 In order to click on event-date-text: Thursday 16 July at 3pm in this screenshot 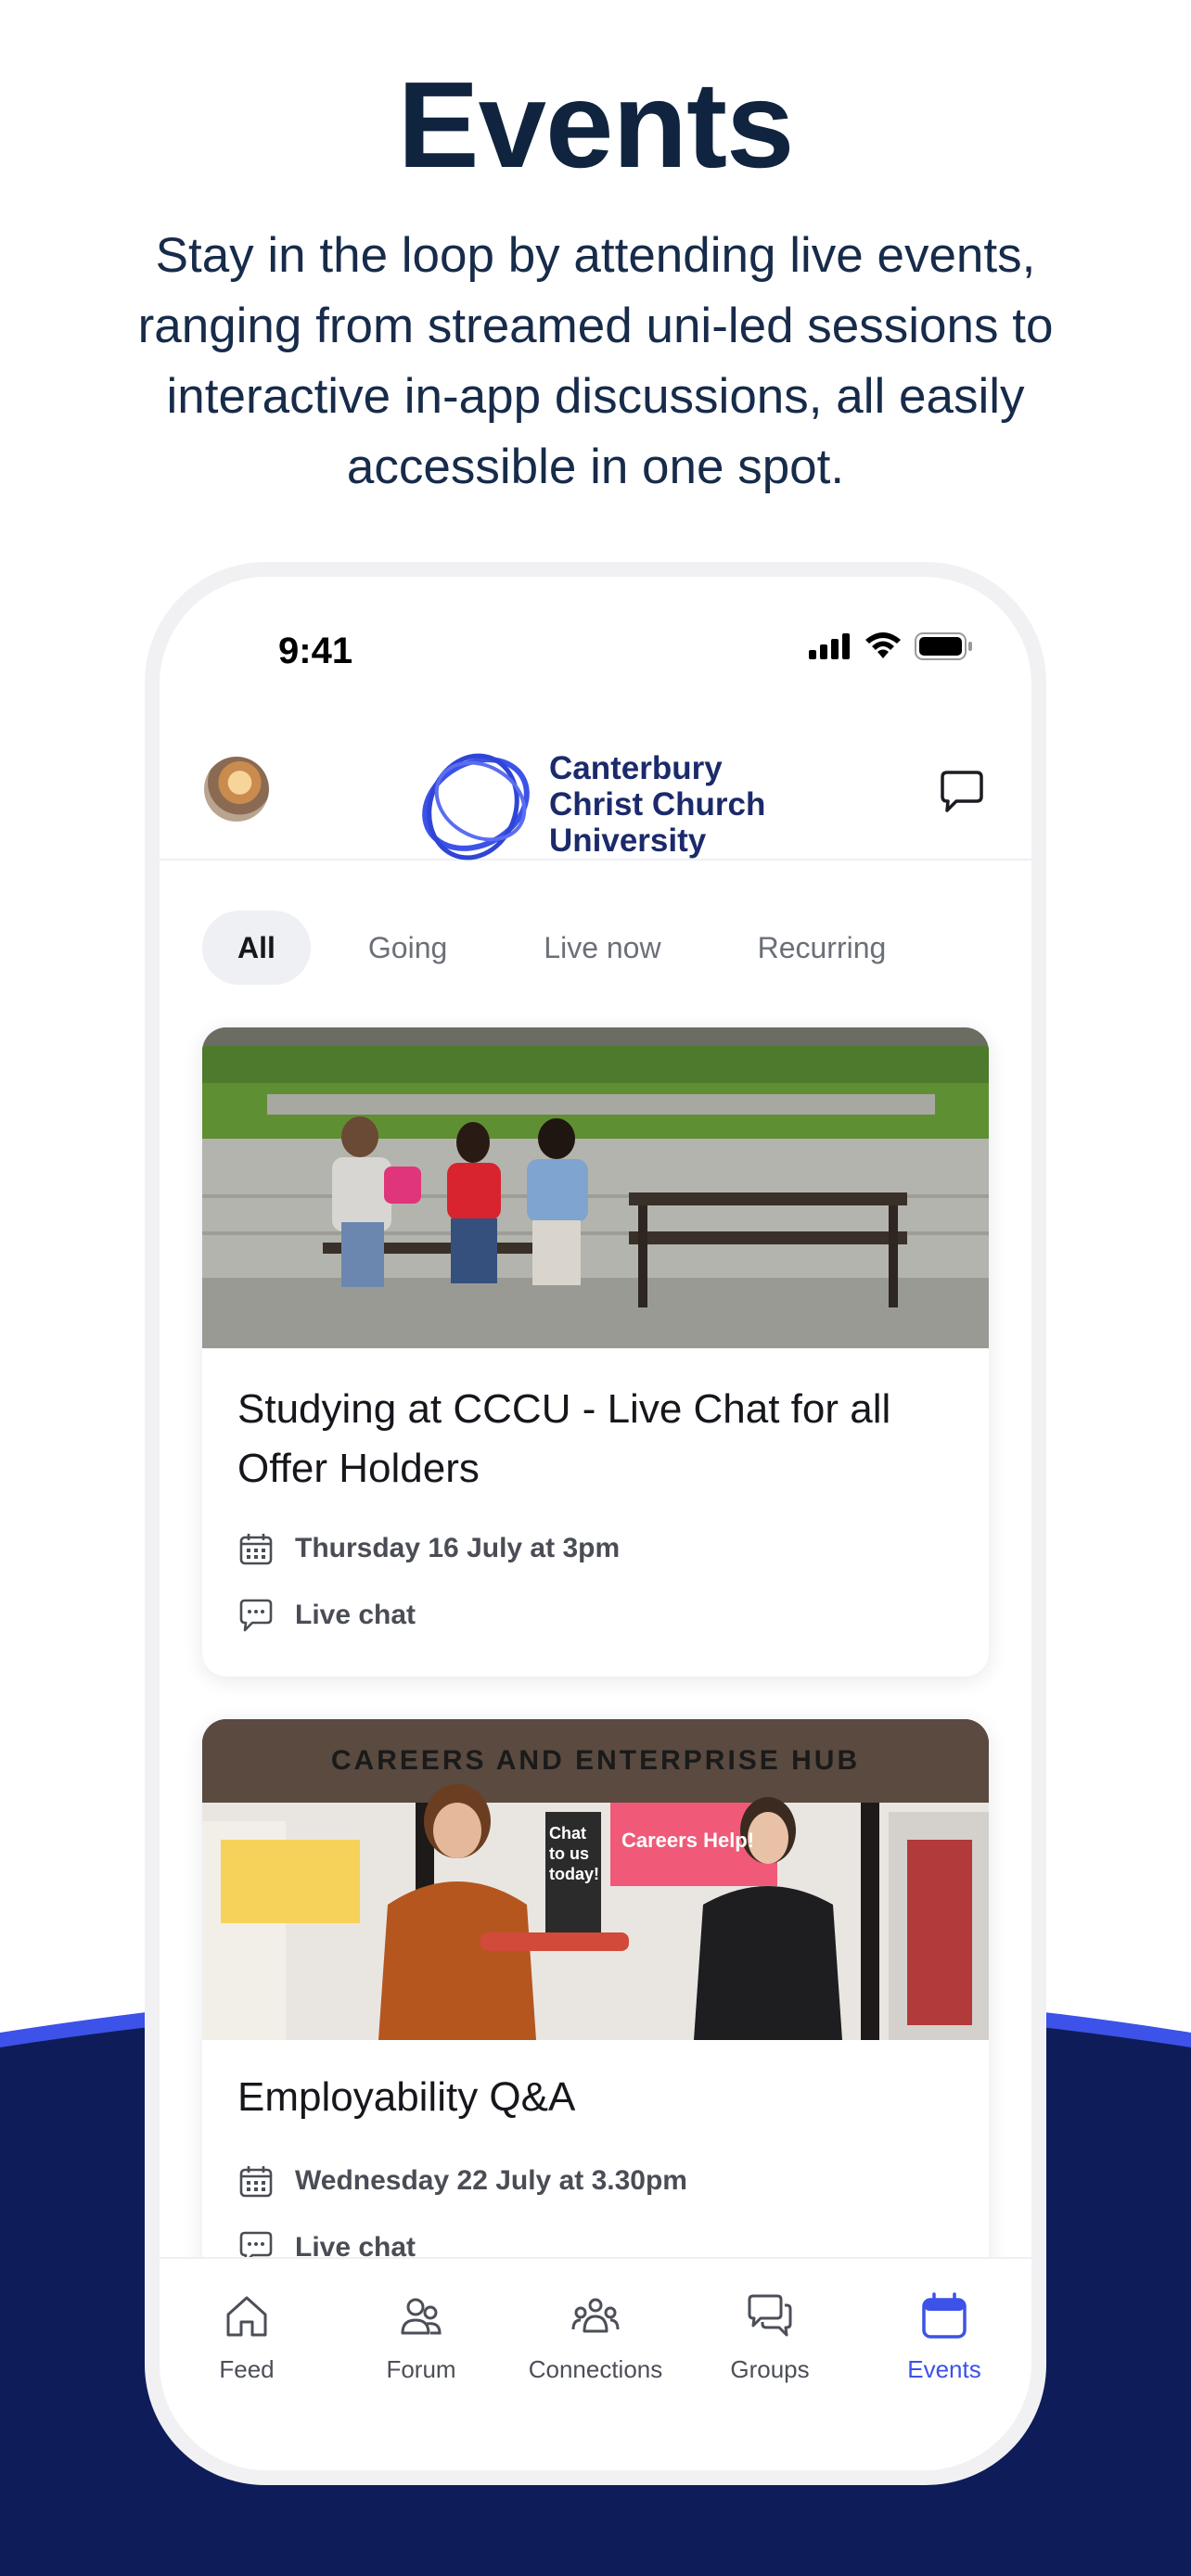, I will do `click(458, 1548)`.